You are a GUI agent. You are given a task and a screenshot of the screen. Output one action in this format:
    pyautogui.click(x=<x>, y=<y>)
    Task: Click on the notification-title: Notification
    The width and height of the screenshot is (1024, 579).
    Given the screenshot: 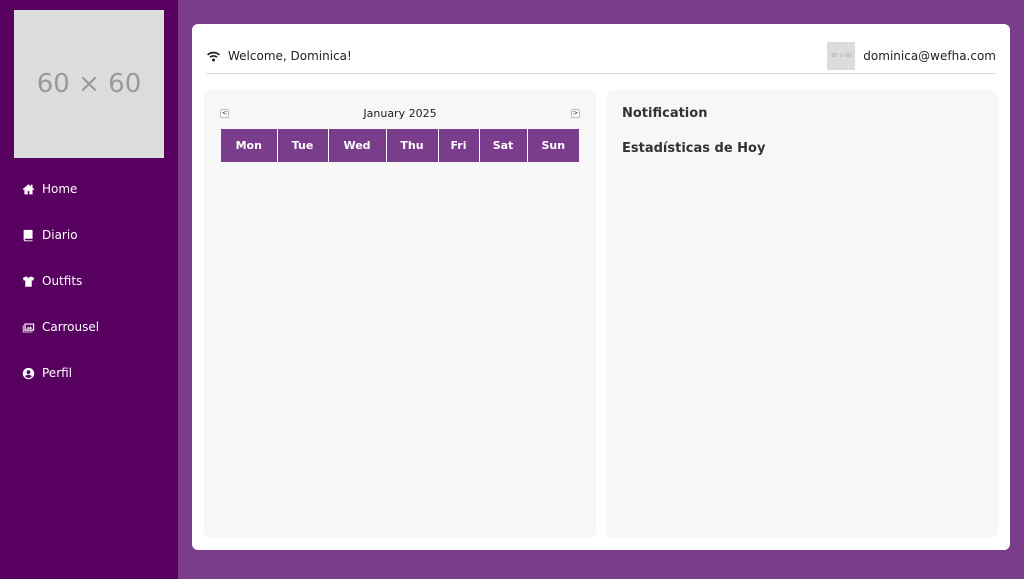 What is the action you would take?
    pyautogui.click(x=665, y=113)
    